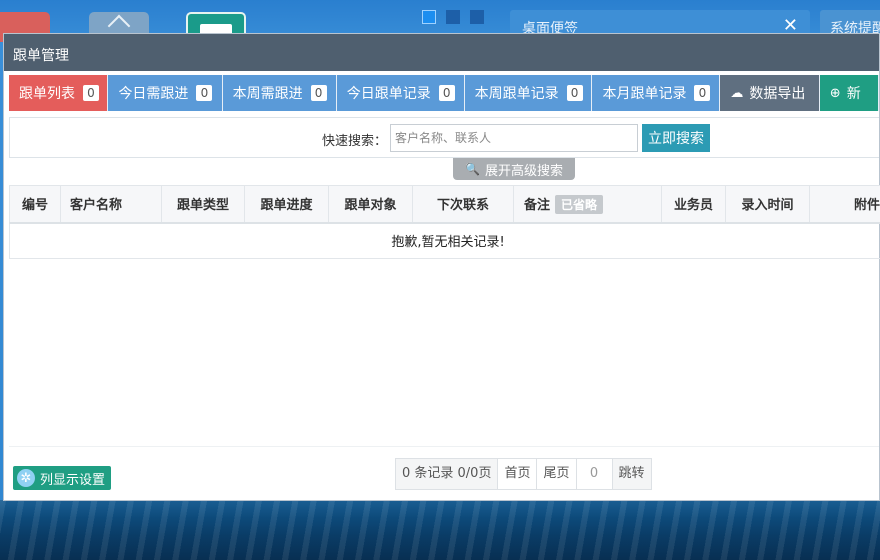 This screenshot has width=880, height=560. I want to click on cloud-download-icon: ☁, so click(737, 93).